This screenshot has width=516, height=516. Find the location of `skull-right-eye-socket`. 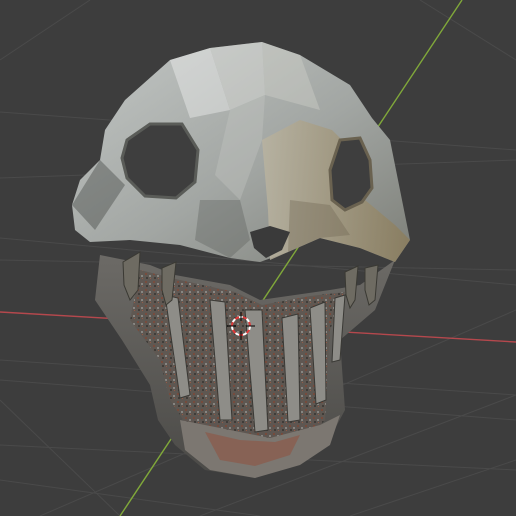

skull-right-eye-socket is located at coordinates (351, 174).